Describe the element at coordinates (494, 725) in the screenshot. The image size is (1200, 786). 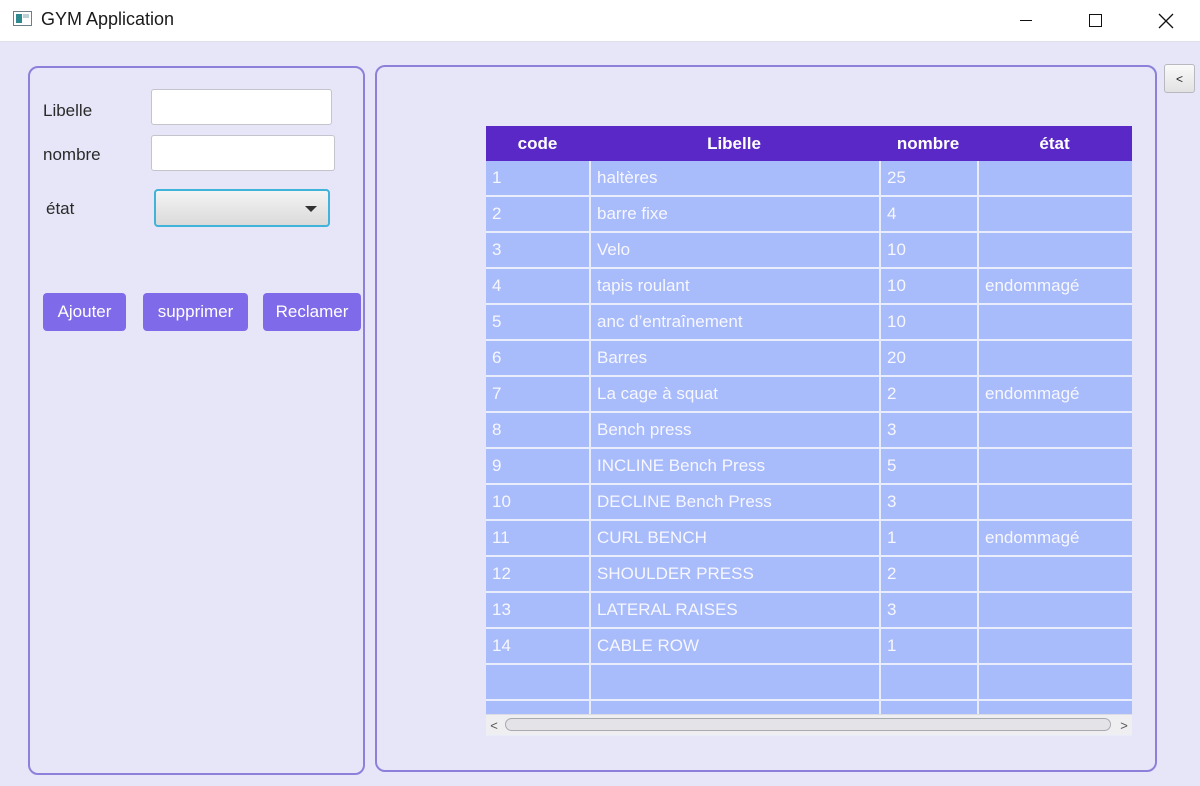
I see `scroll-left-icon: <` at that location.